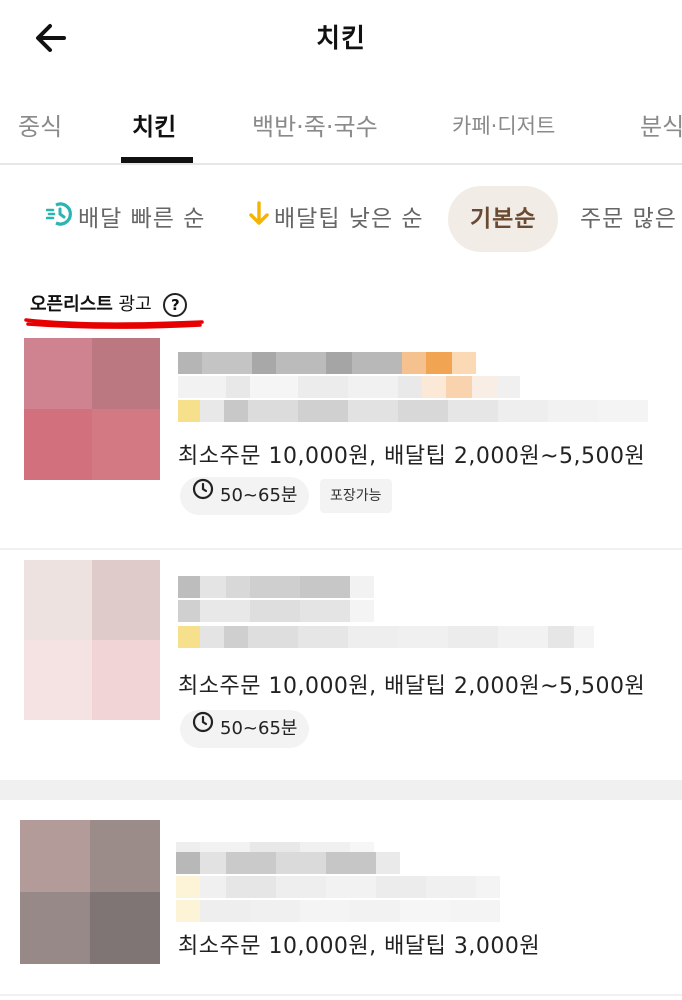  I want to click on category-tabs: 중식 치킨 백반·죽·국수 카페·디저트 분식, so click(341, 130).